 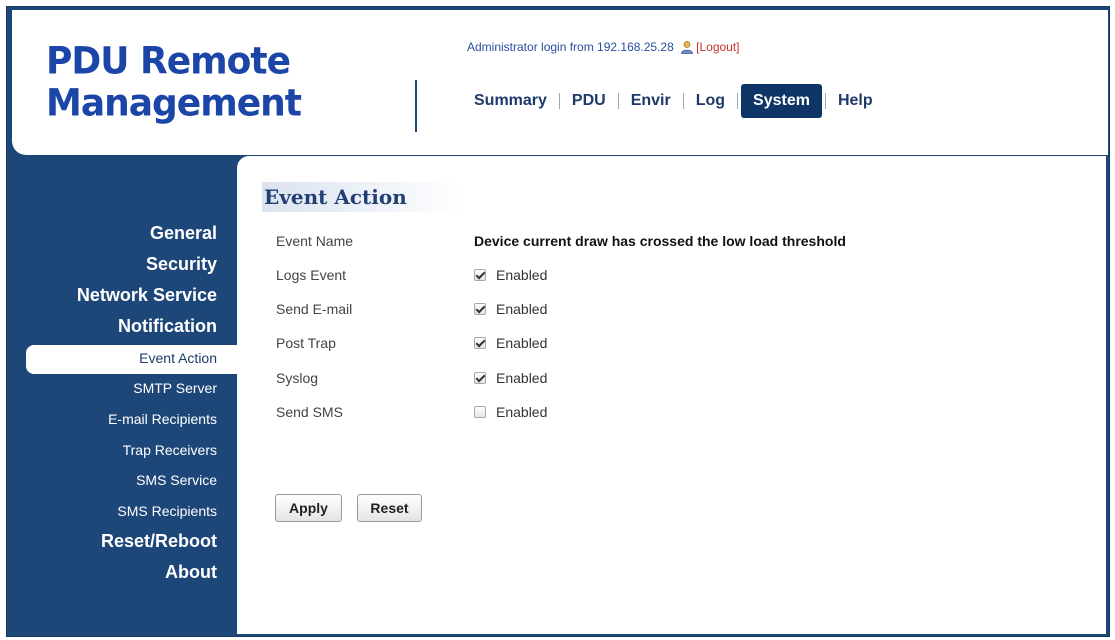 I want to click on sidebar-item-sms-recipients: SMS Recipients, so click(x=167, y=511).